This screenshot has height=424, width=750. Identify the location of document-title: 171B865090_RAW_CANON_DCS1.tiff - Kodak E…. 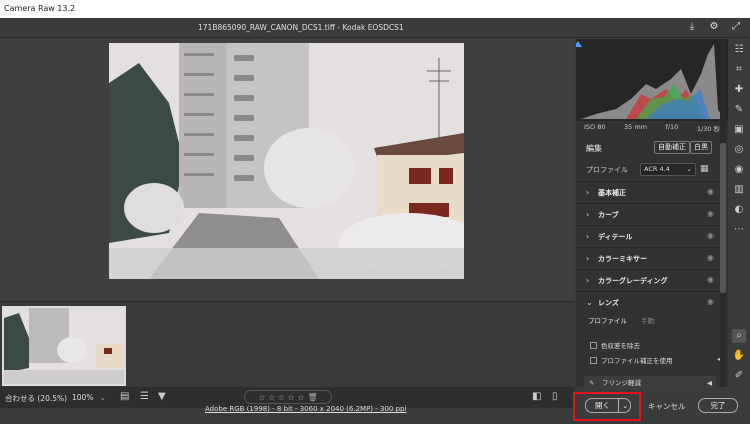
(301, 27).